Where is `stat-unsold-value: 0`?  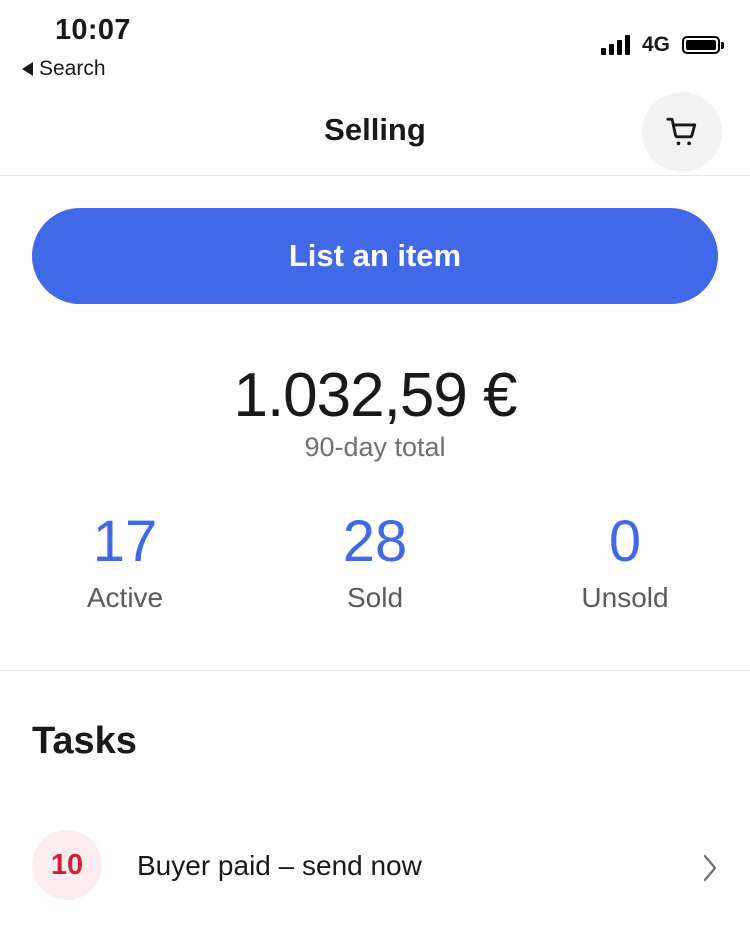 stat-unsold-value: 0 is located at coordinates (625, 541).